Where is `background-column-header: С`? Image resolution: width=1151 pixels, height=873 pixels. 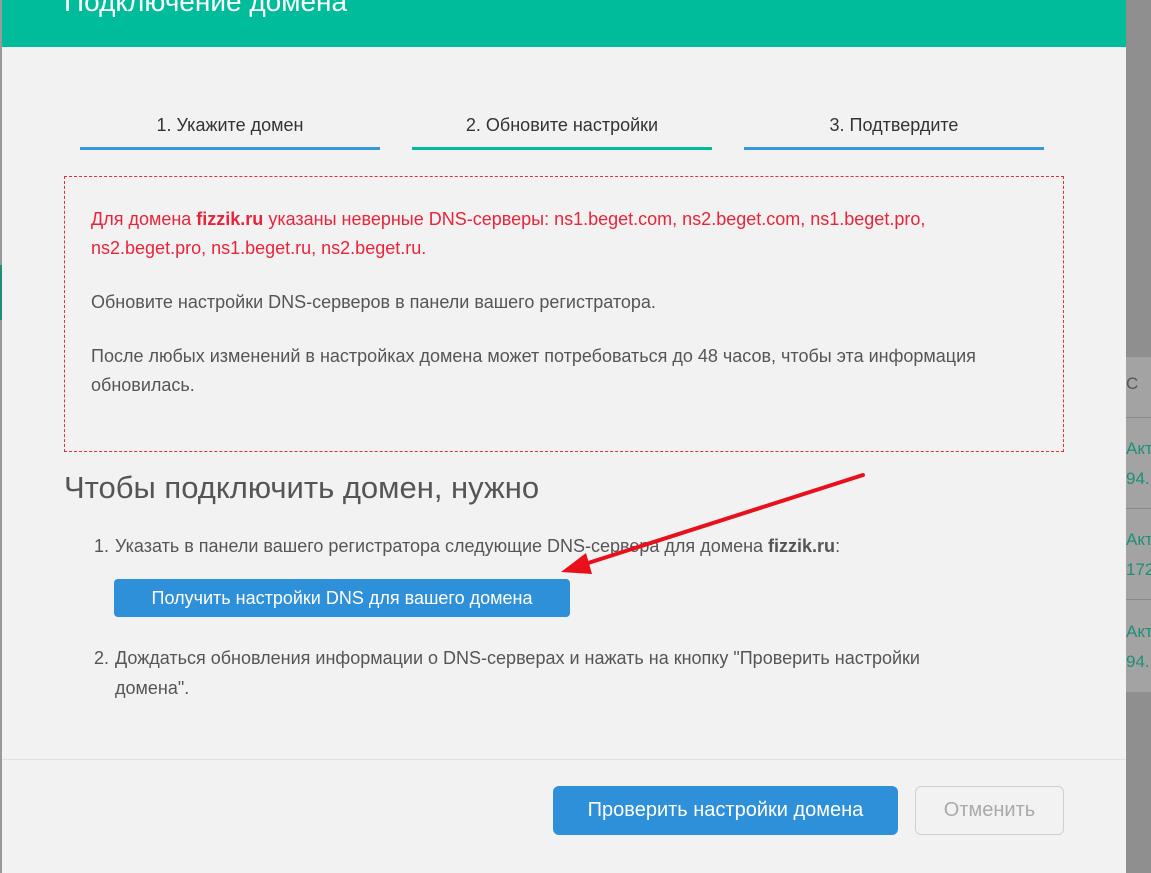 background-column-header: С is located at coordinates (1132, 383).